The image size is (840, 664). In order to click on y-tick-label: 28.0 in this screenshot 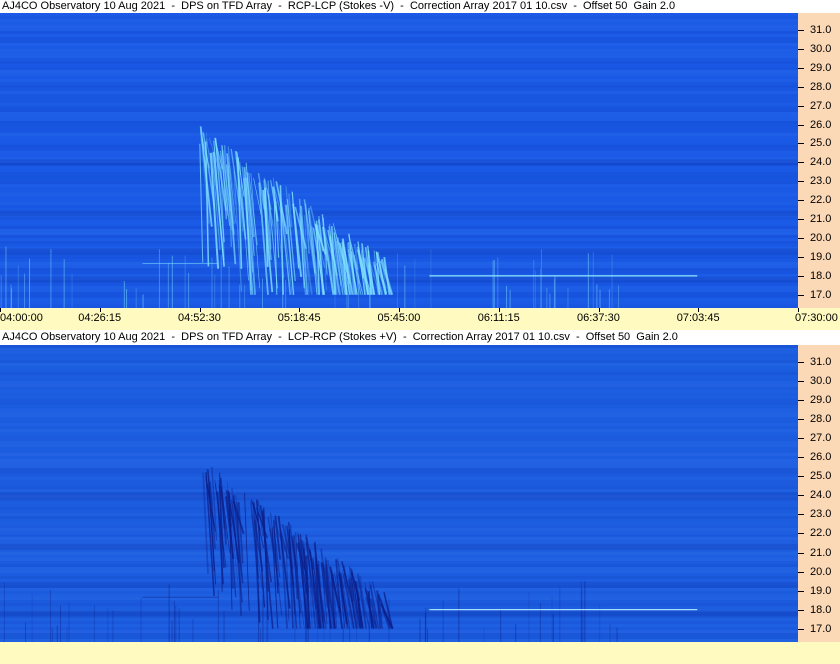, I will do `click(821, 86)`.